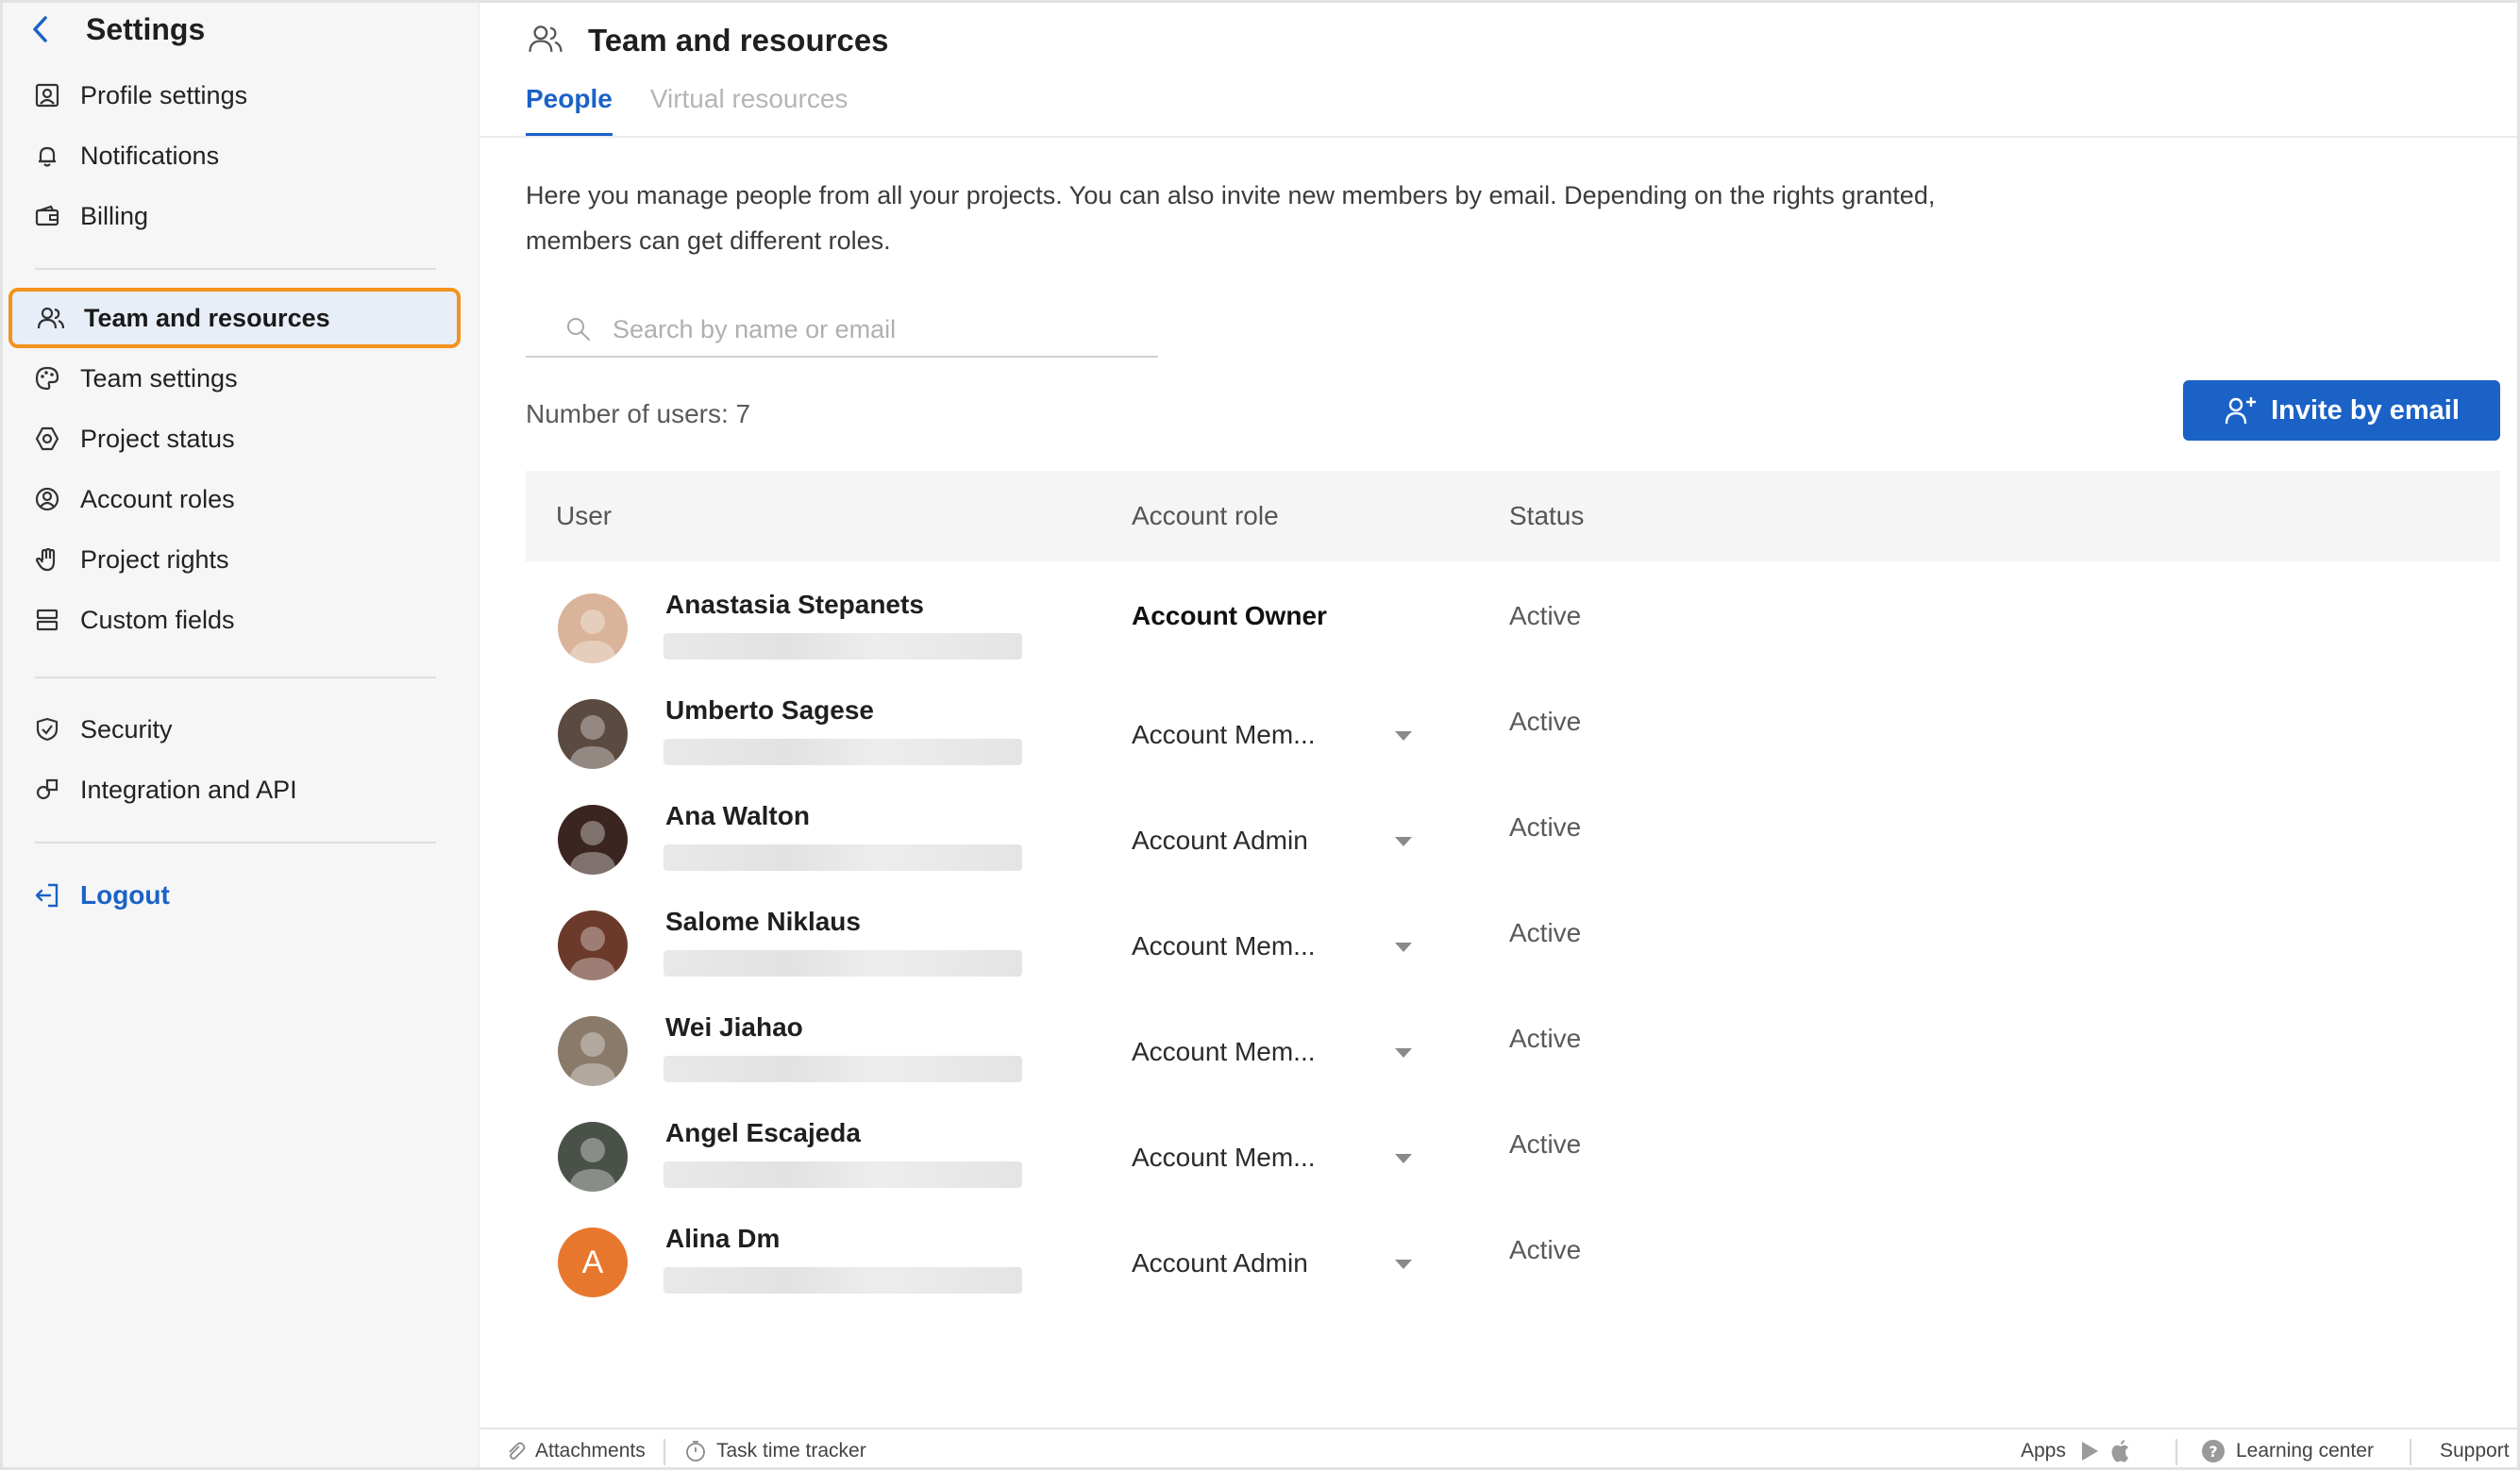  I want to click on sidebar-group-account: Profile settings Notifications Billing, so click(241, 155).